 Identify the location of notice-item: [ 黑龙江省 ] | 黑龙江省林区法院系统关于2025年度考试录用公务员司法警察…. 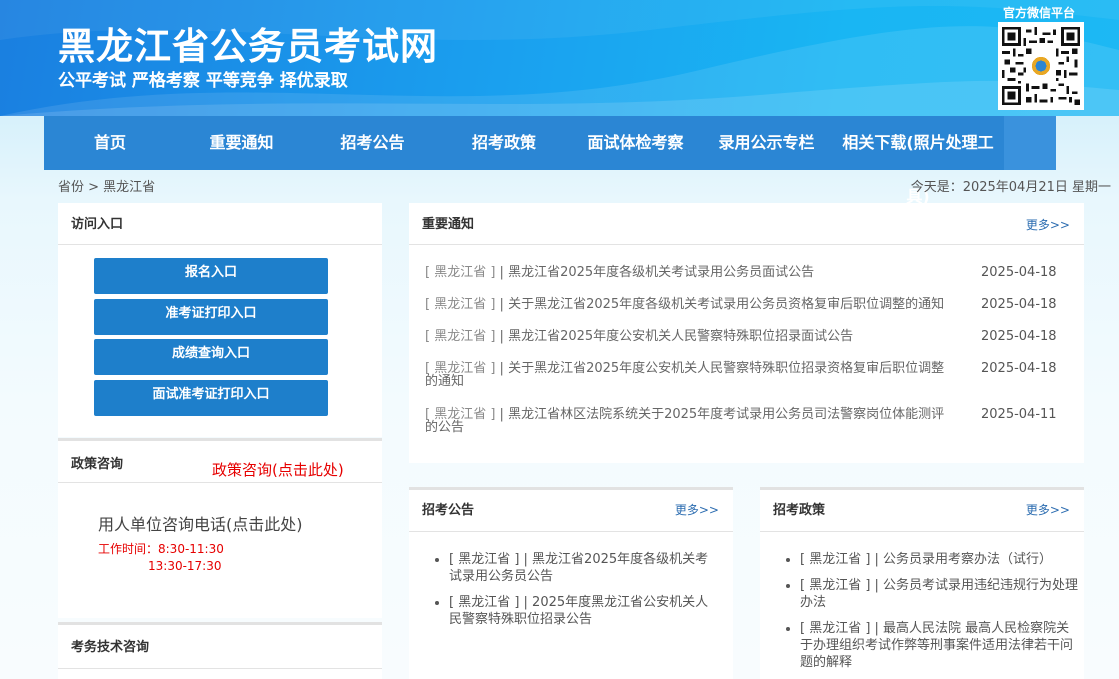
(745, 421).